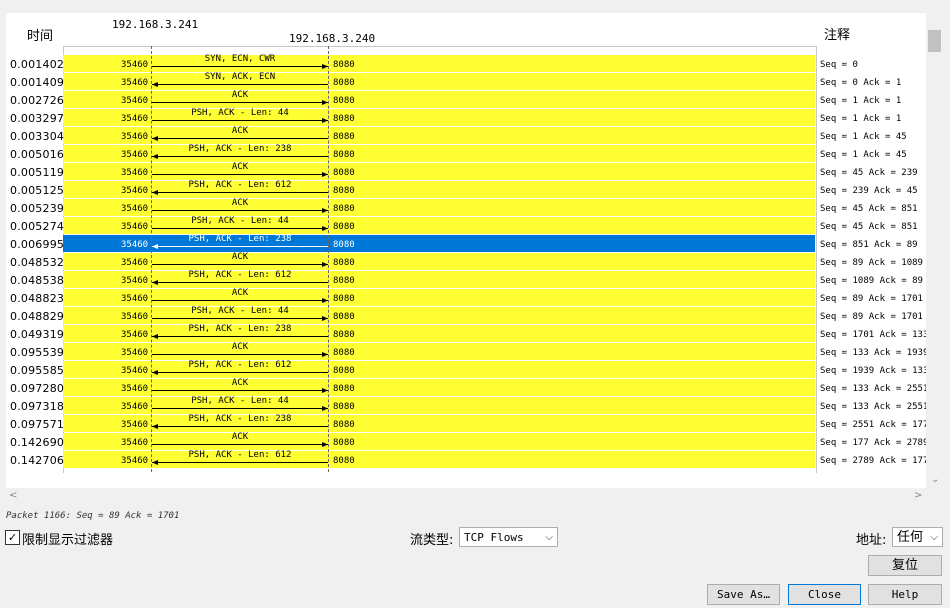 Image resolution: width=950 pixels, height=608 pixels. Describe the element at coordinates (871, 317) in the screenshot. I see `row-comment: Seq = 89 Ack = 1701` at that location.